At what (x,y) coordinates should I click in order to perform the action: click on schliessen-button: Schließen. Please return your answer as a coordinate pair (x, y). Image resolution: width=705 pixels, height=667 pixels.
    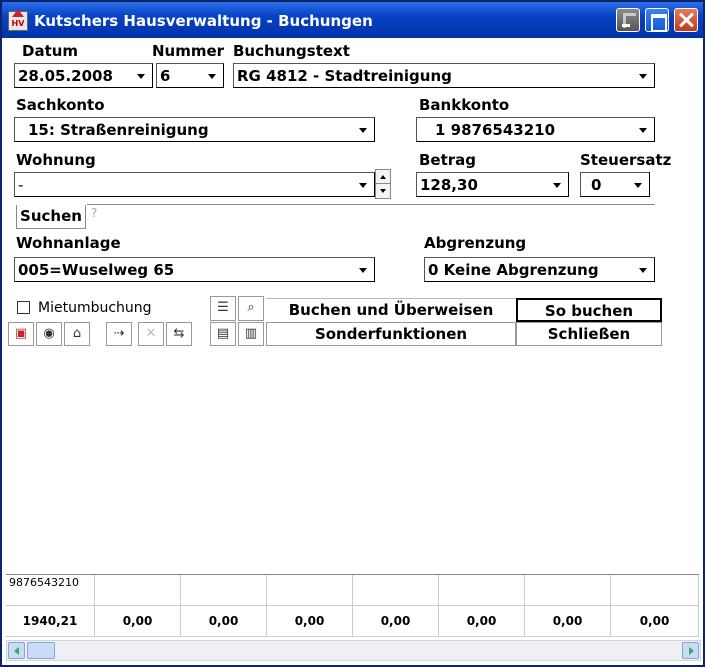
    Looking at the image, I should click on (589, 334).